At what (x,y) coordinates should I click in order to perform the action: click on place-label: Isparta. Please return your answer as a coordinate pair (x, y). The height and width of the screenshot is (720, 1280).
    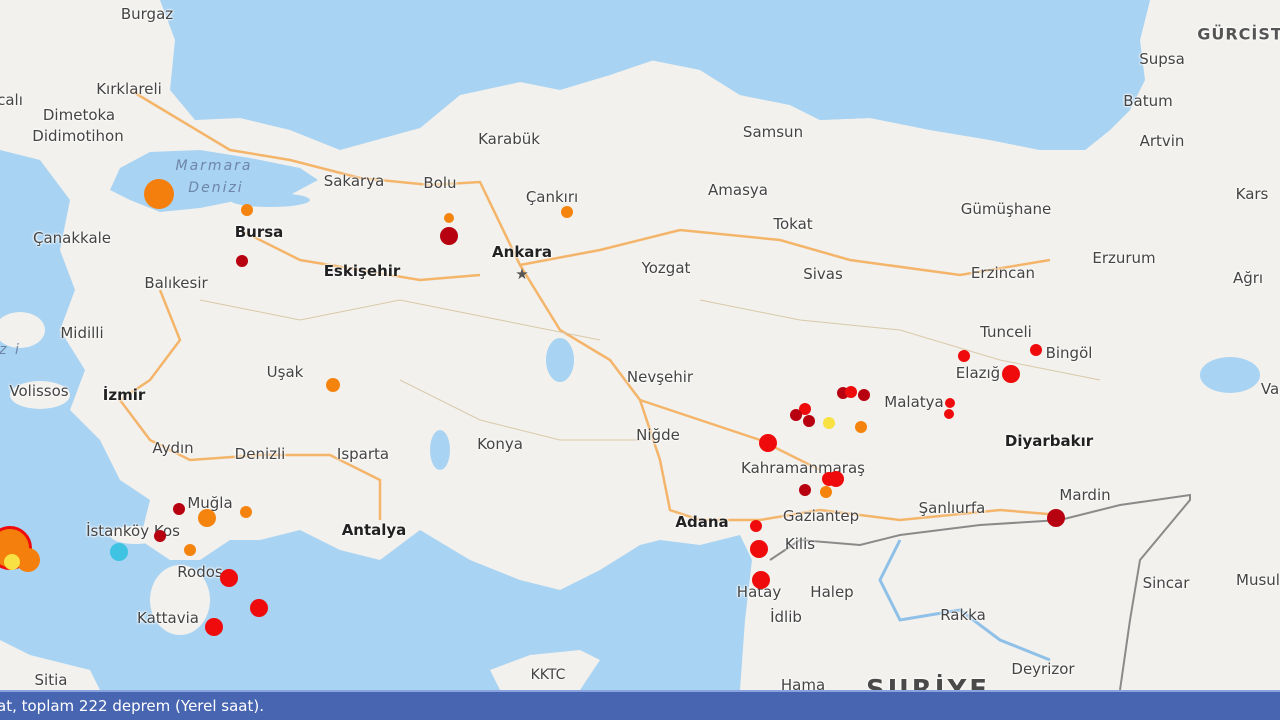
    Looking at the image, I should click on (363, 454).